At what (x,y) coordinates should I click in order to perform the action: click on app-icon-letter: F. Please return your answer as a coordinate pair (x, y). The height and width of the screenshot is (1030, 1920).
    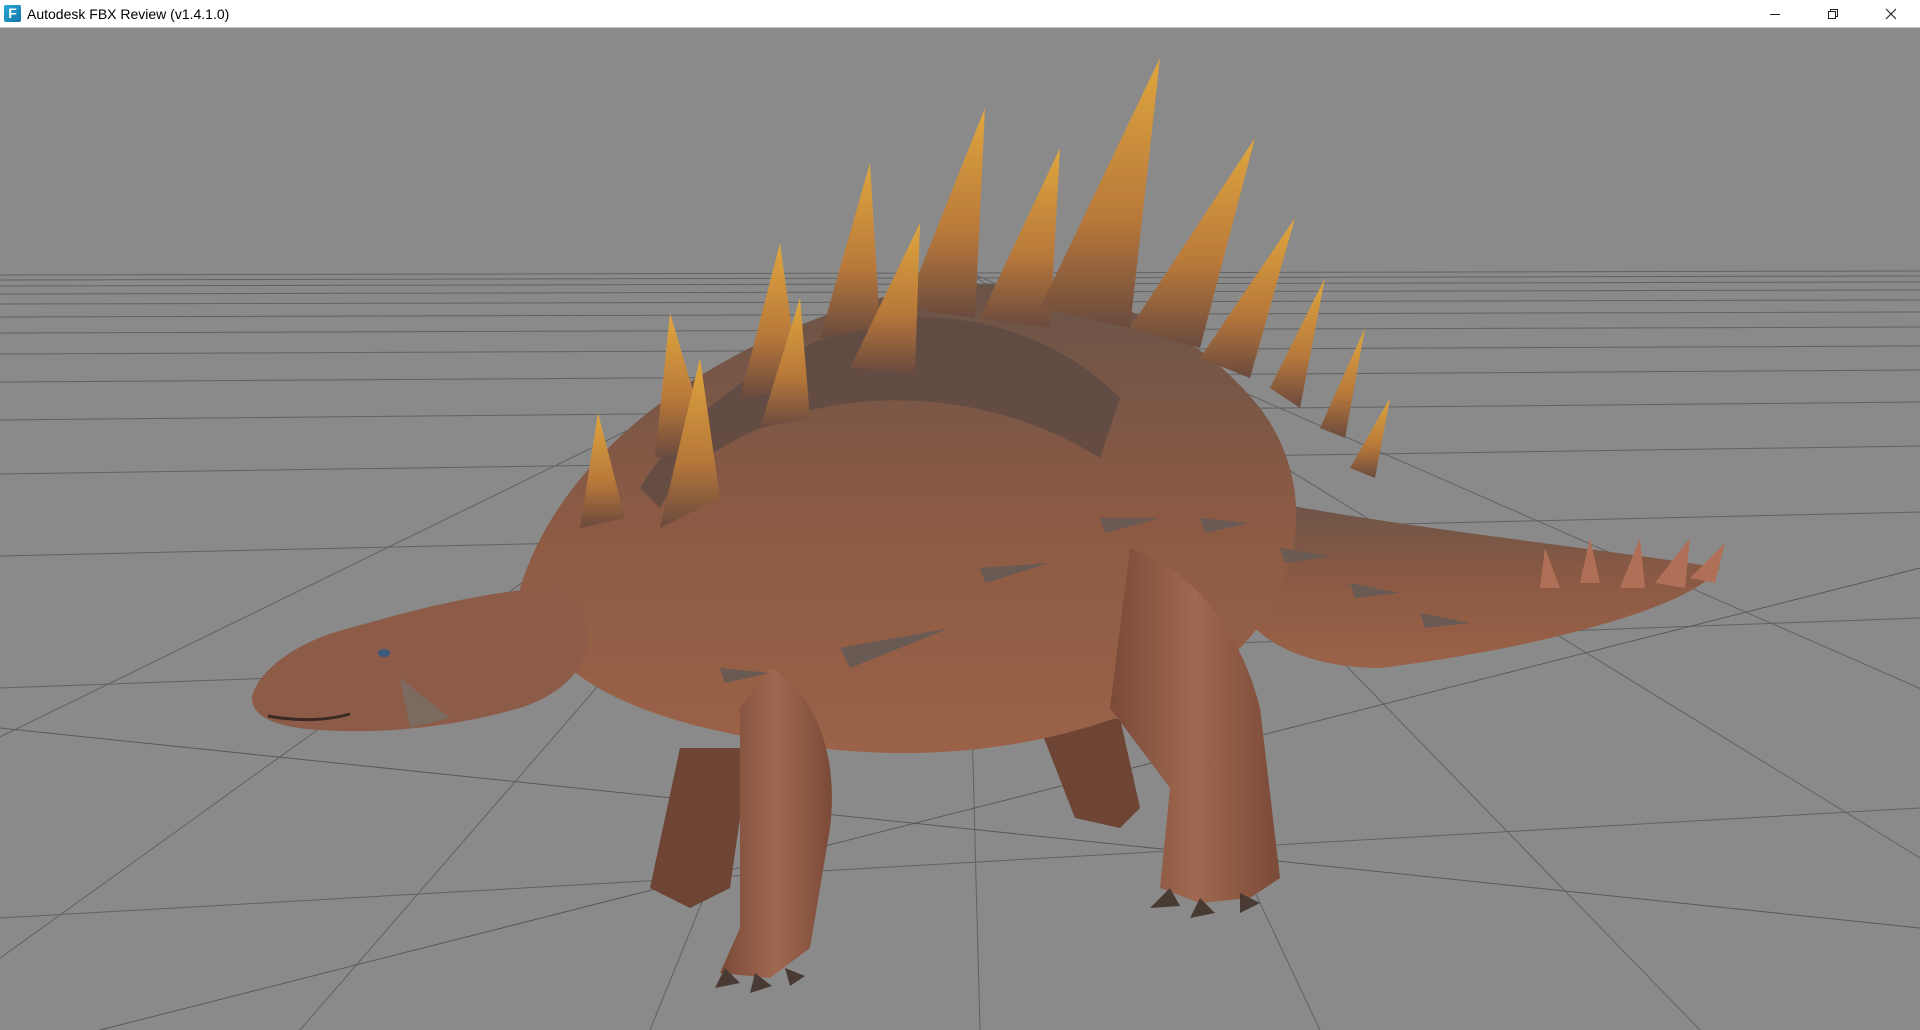
    Looking at the image, I should click on (12, 13).